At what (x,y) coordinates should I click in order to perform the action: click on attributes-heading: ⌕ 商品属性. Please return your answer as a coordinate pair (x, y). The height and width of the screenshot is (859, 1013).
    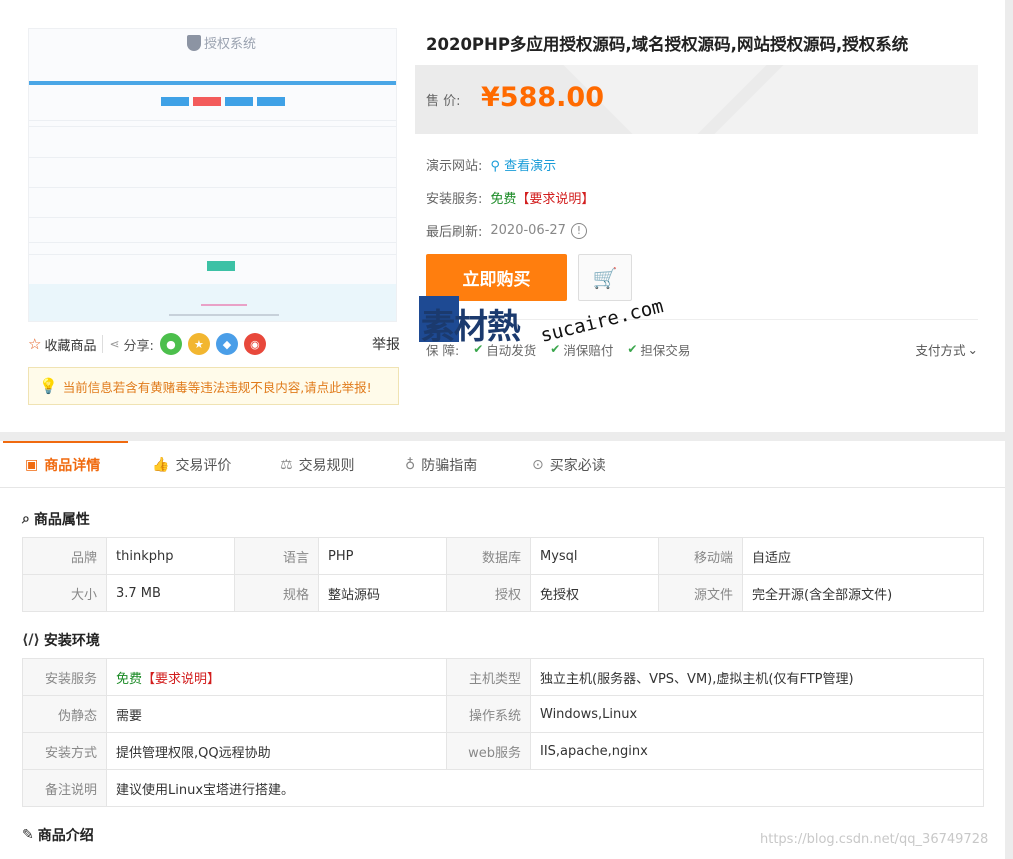
    Looking at the image, I should click on (56, 519).